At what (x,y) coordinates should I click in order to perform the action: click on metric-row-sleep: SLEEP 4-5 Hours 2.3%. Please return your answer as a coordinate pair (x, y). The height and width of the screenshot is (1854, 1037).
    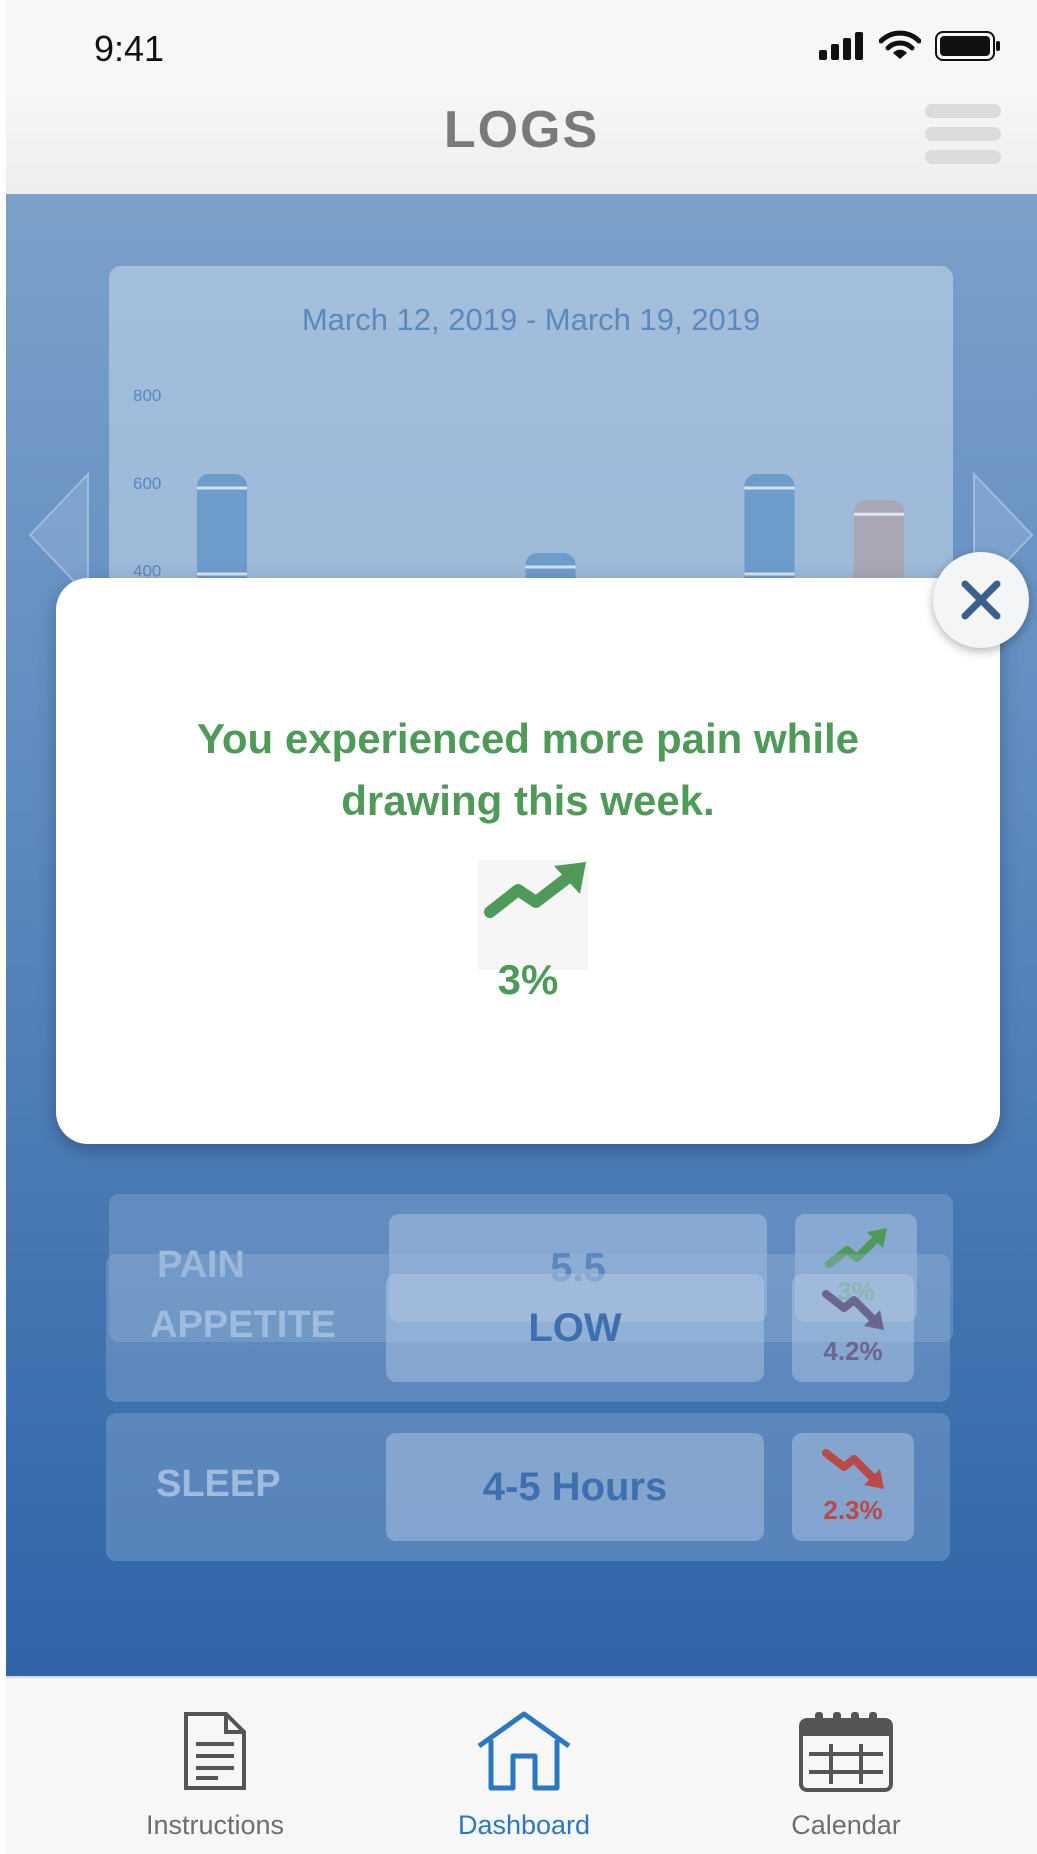
    Looking at the image, I should click on (528, 1487).